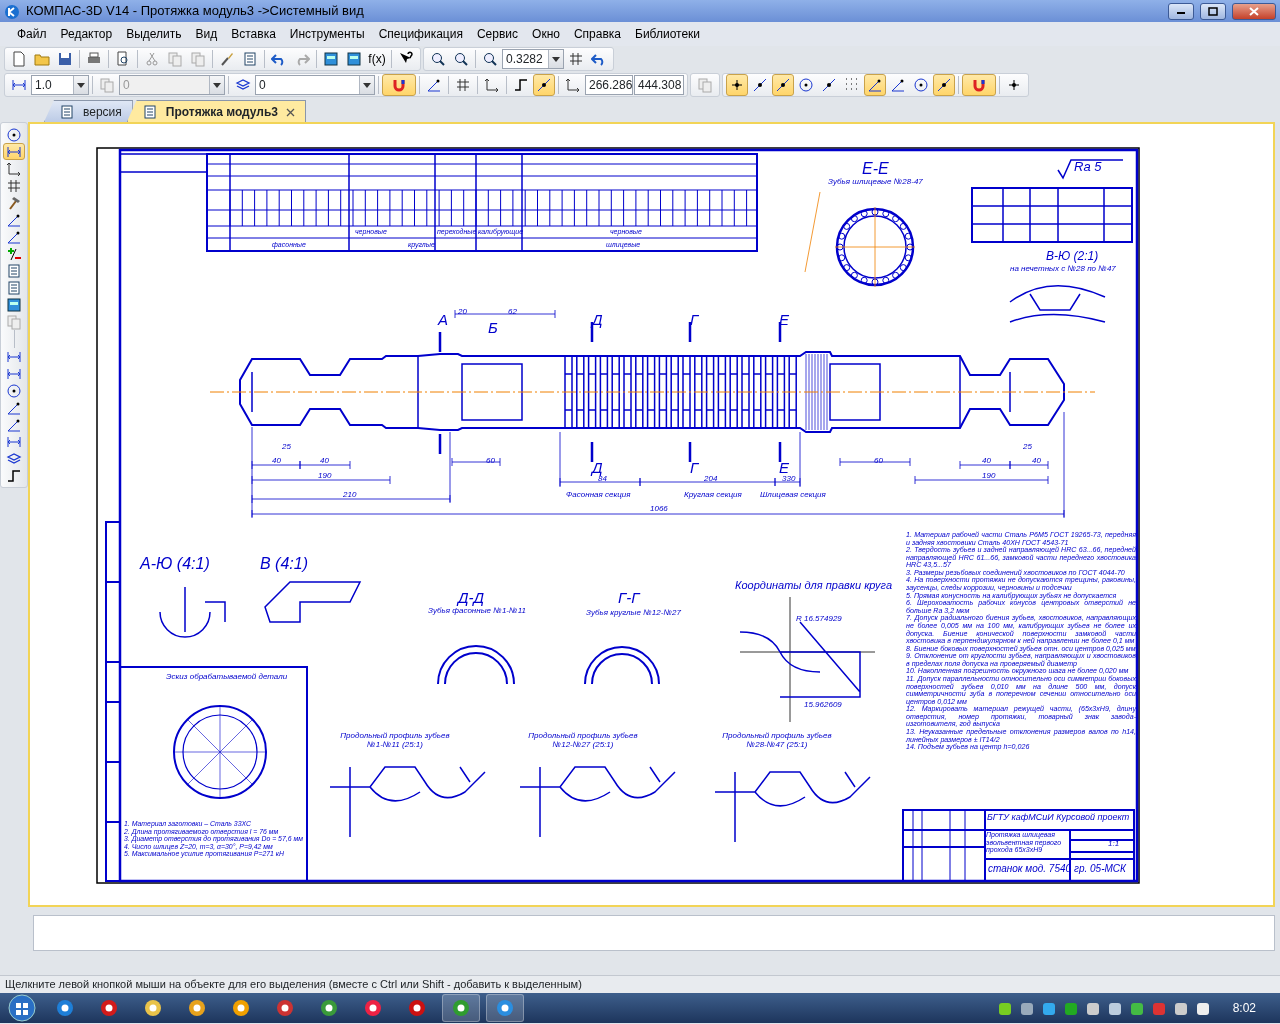  I want to click on dimension-value: 330, so click(789, 479).